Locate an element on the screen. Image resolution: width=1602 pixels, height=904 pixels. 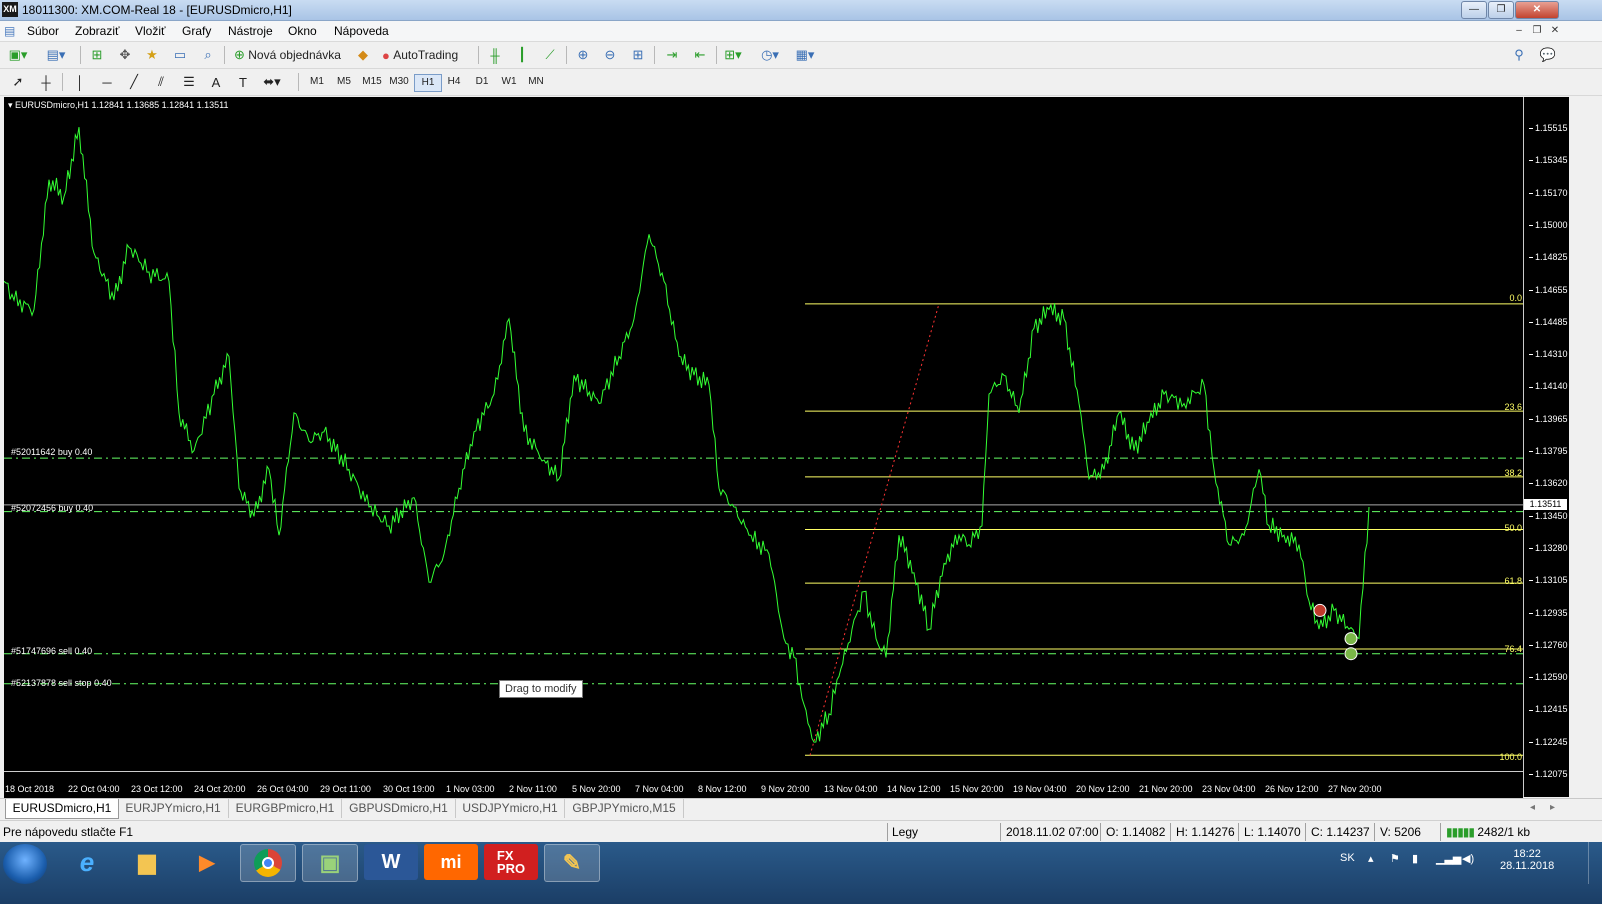
time-axis-label: 26 Oct 04:00 is located at coordinates (283, 789).